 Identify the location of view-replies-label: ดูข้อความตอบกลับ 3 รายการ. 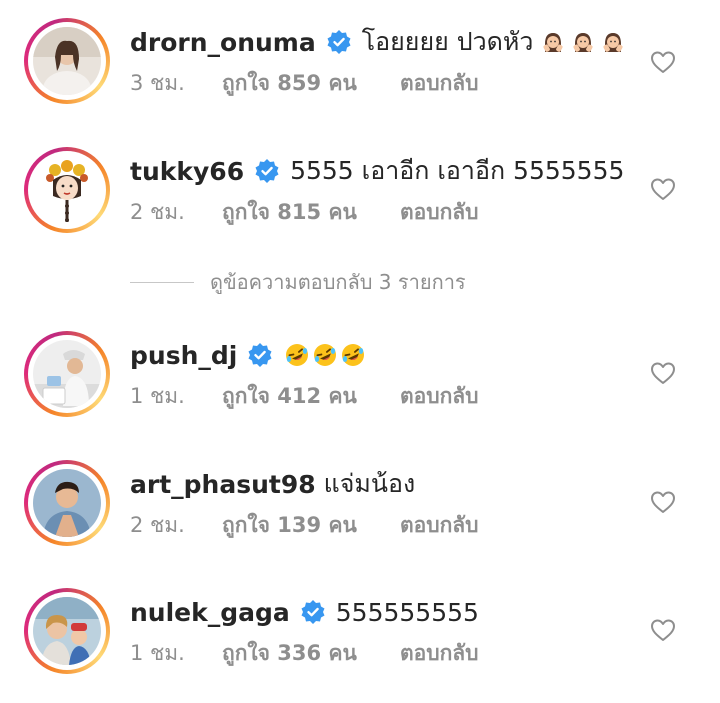
(338, 282).